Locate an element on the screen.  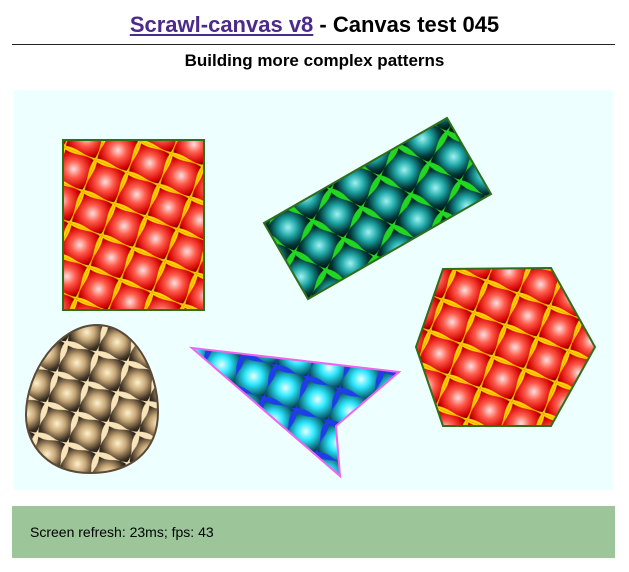
page-title-suffix: - Canvas test 045 is located at coordinates (406, 24).